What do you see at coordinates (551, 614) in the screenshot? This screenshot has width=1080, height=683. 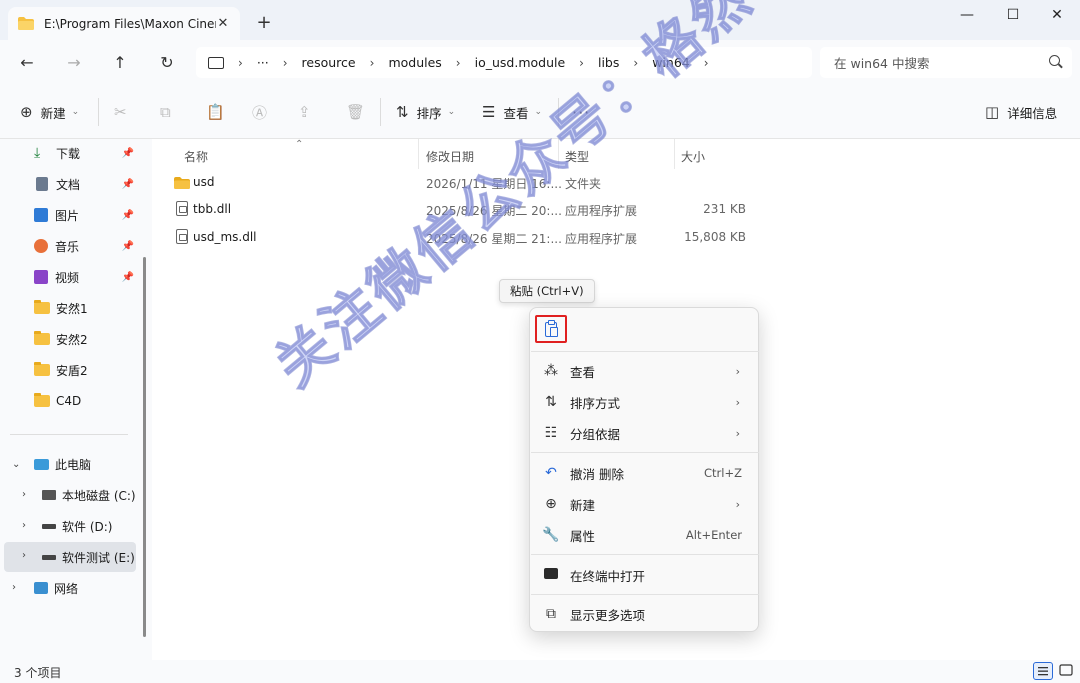 I see `external-link-icon: ⧉` at bounding box center [551, 614].